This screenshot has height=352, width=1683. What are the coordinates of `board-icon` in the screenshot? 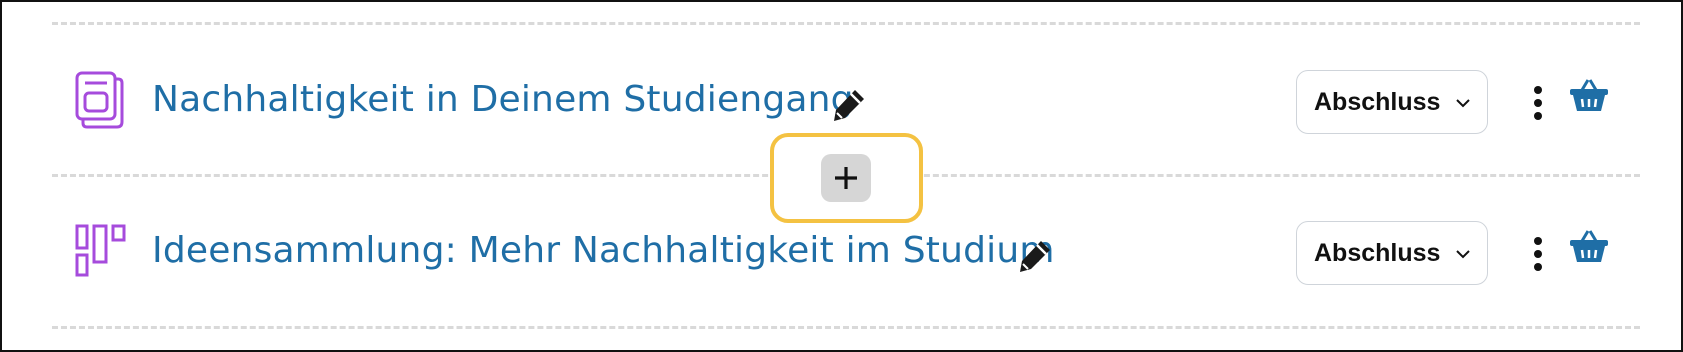 It's located at (100, 250).